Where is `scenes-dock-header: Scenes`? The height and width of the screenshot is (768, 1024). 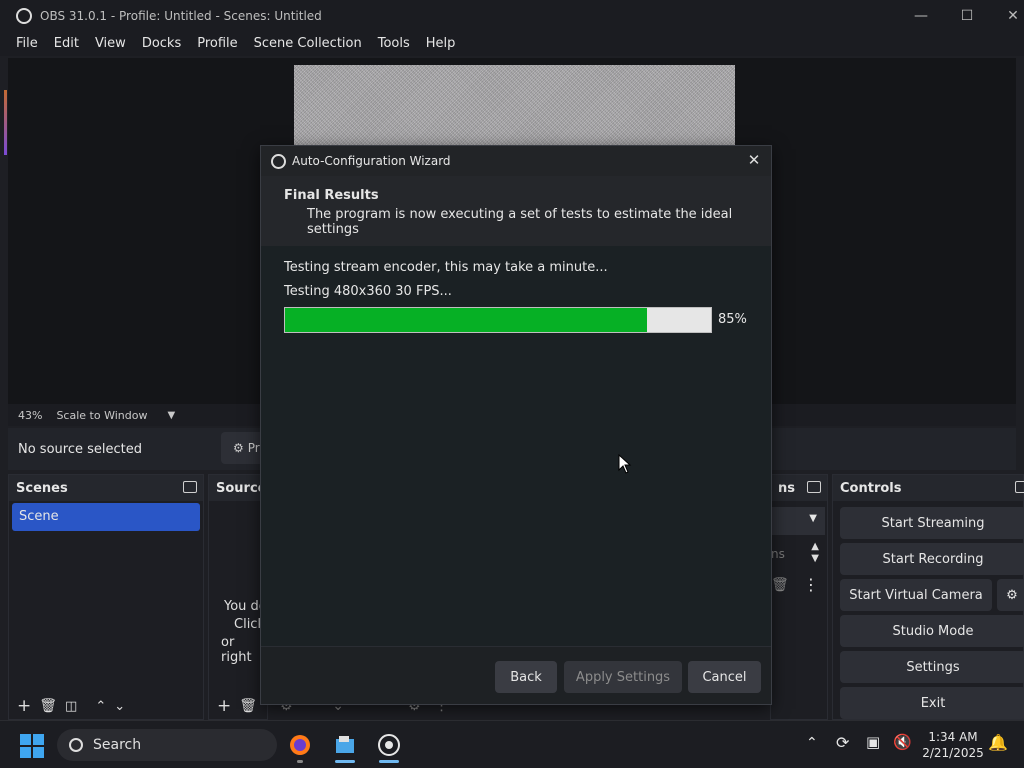
scenes-dock-header: Scenes is located at coordinates (106, 488).